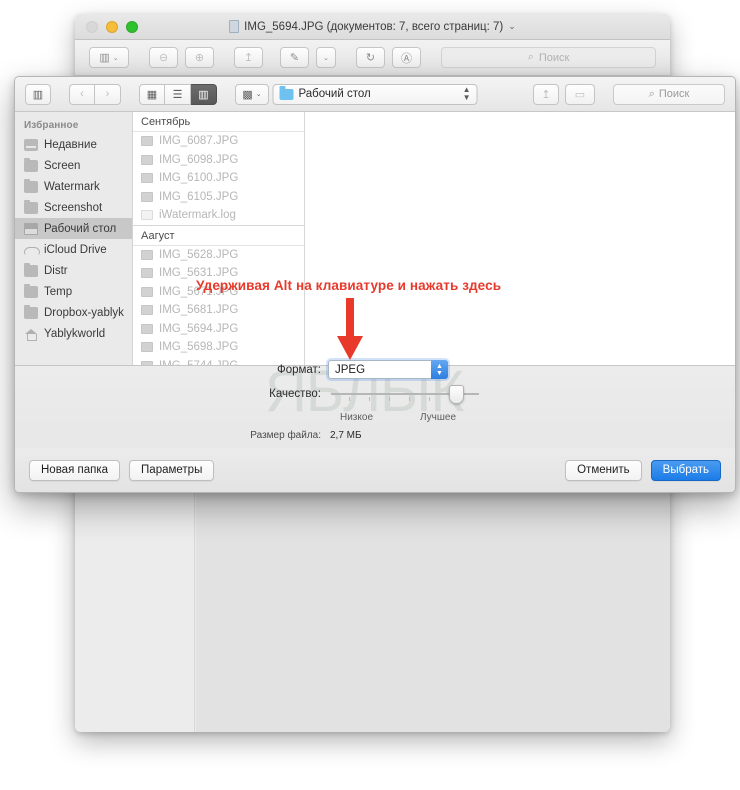  Describe the element at coordinates (172, 470) in the screenshot. I see `parameters-button: Параметры` at that location.